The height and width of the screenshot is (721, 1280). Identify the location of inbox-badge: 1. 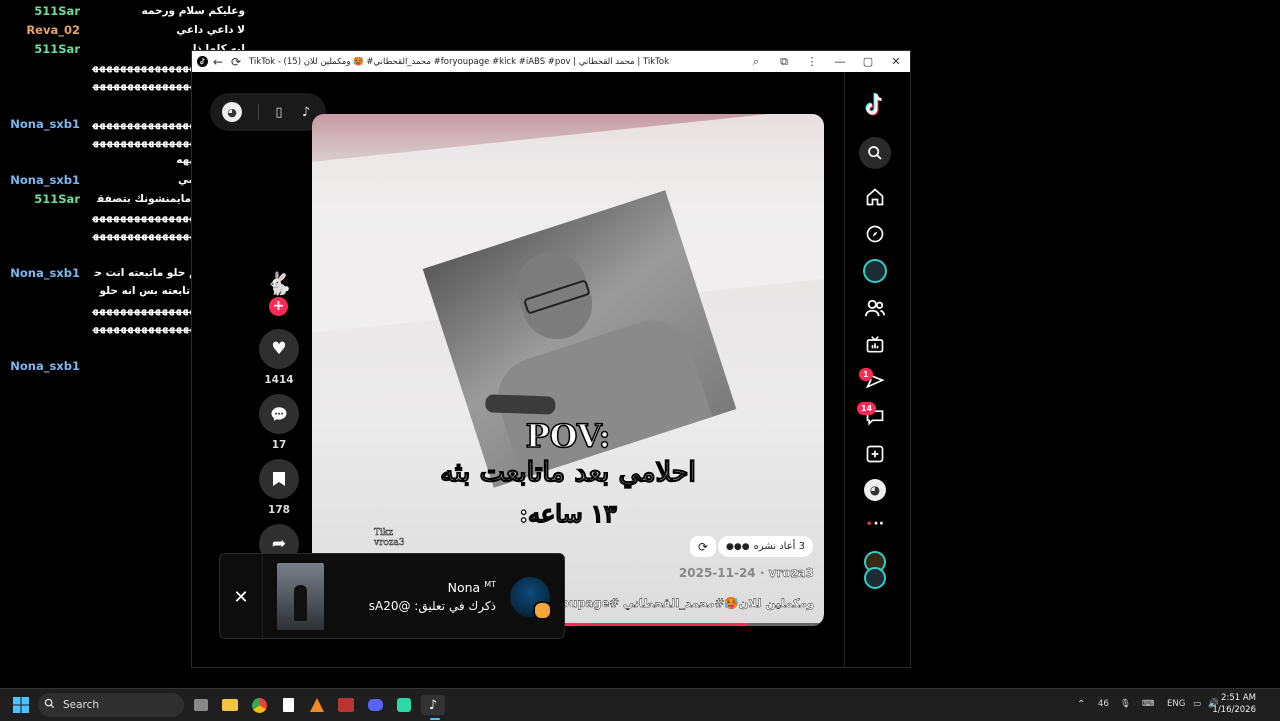
(866, 374).